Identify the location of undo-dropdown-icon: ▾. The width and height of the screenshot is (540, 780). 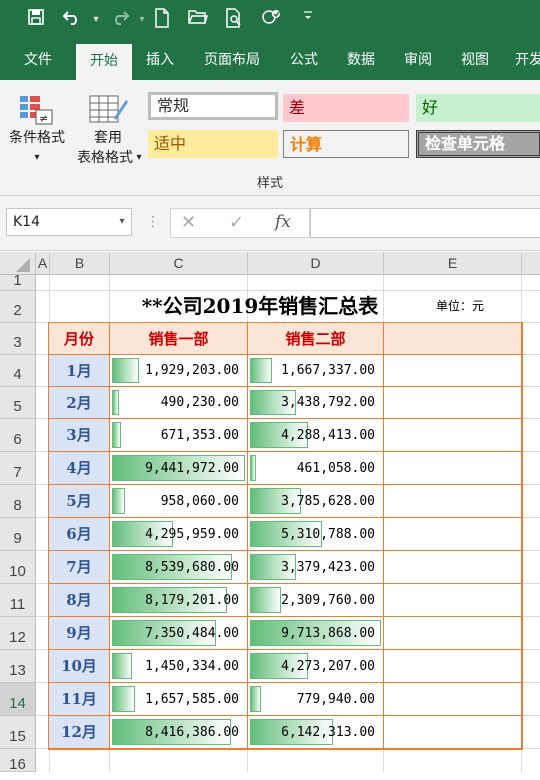
(96, 20).